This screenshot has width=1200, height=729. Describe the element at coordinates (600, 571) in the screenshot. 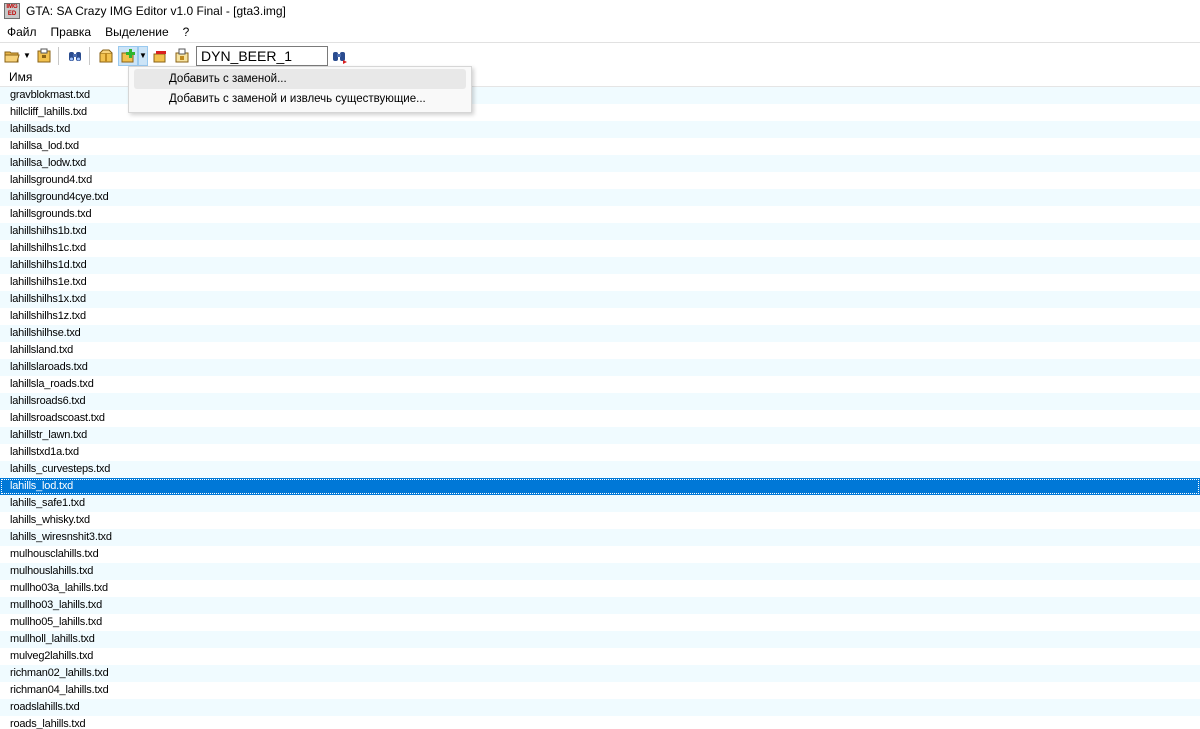

I see `list-item: mulhouslahills.txd` at that location.